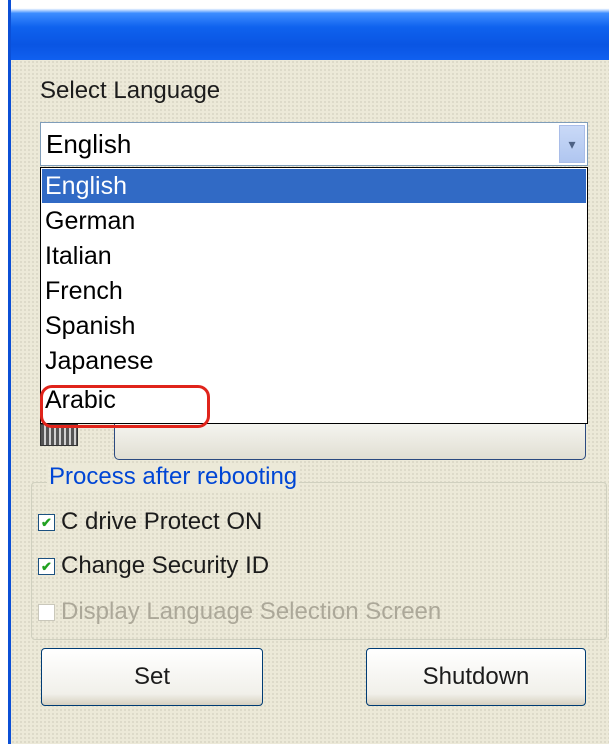 This screenshot has height=744, width=609. Describe the element at coordinates (89, 144) in the screenshot. I see `language-dropdown-value: English` at that location.